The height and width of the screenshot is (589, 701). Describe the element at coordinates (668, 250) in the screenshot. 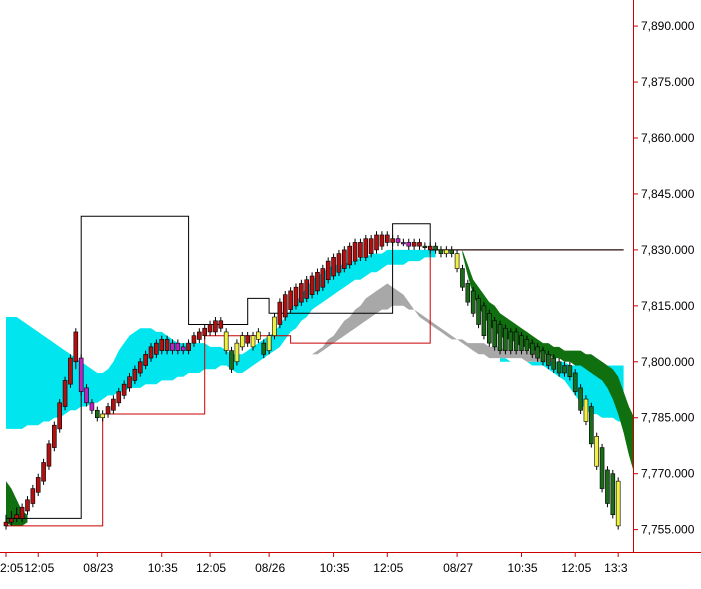

I see `y-tick-label: 7,830.000` at that location.